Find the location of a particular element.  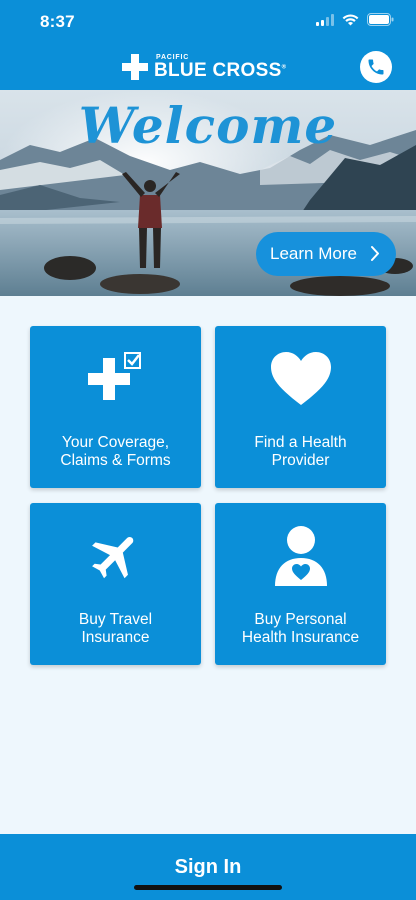

sign-in-button: Sign In is located at coordinates (208, 867).